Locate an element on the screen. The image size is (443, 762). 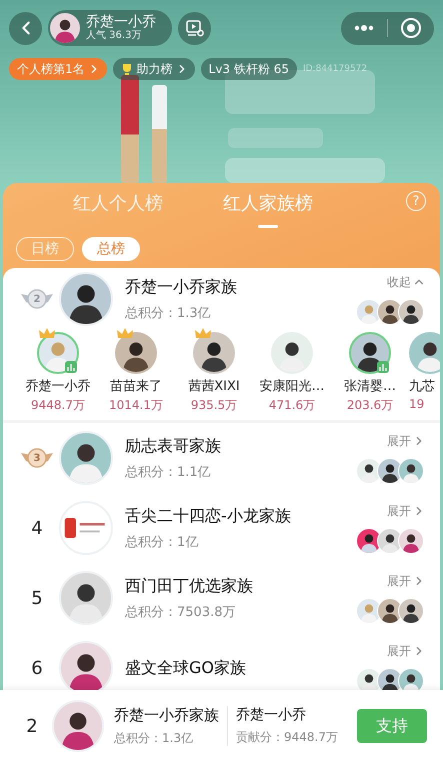
popularity-count: 人气 36.3万 is located at coordinates (114, 36).